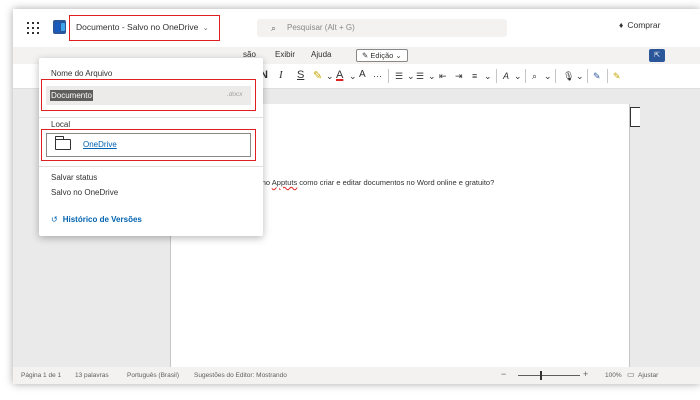 The width and height of the screenshot is (700, 400). Describe the element at coordinates (365, 55) in the screenshot. I see `pencil-icon: ✎` at that location.